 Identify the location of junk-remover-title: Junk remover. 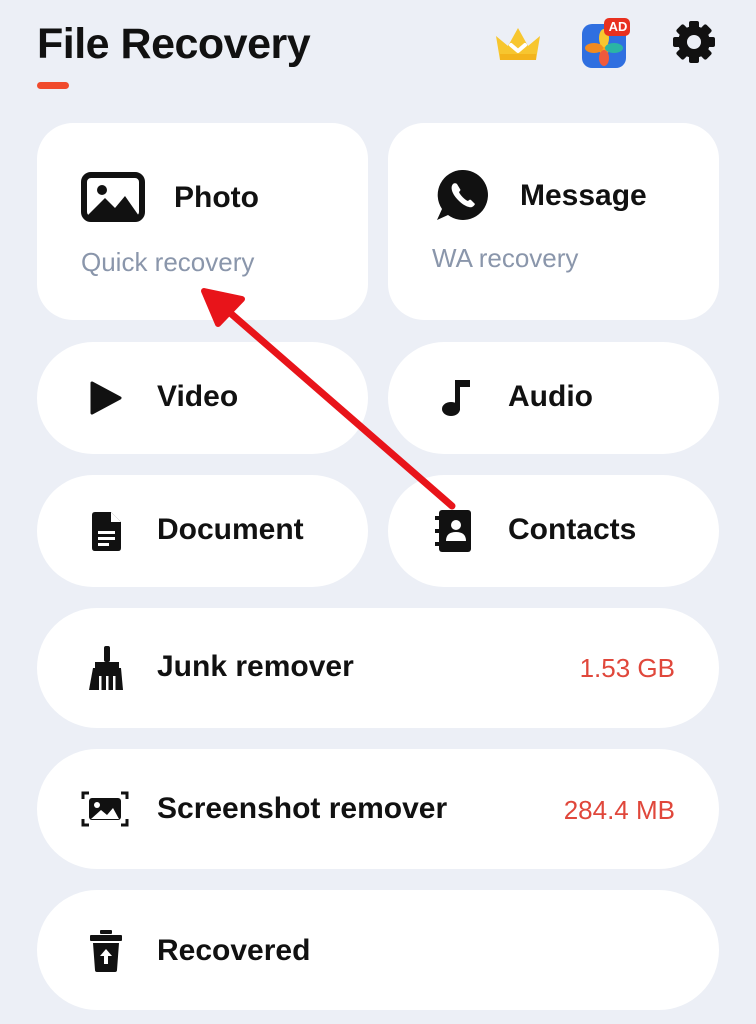
(255, 666).